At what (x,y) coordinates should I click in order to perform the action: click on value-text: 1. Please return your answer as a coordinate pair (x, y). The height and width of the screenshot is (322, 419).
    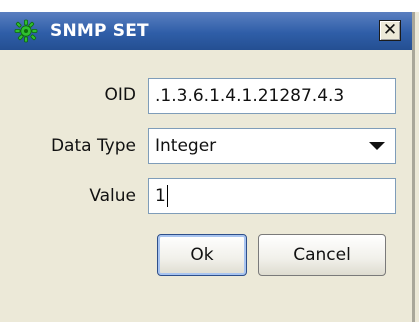
    Looking at the image, I should click on (160, 196).